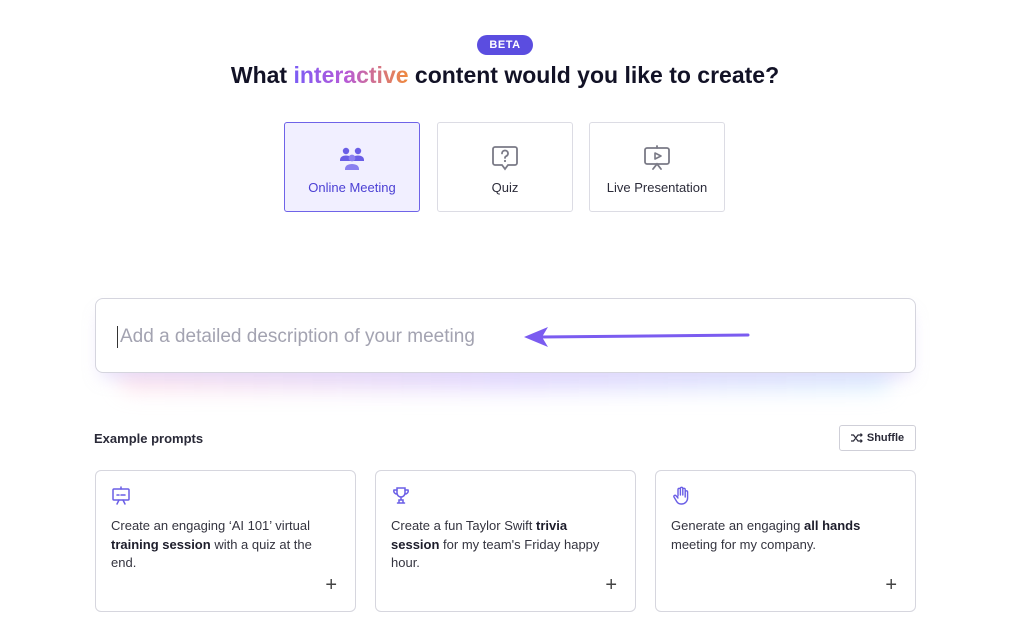  I want to click on easel-icon, so click(121, 495).